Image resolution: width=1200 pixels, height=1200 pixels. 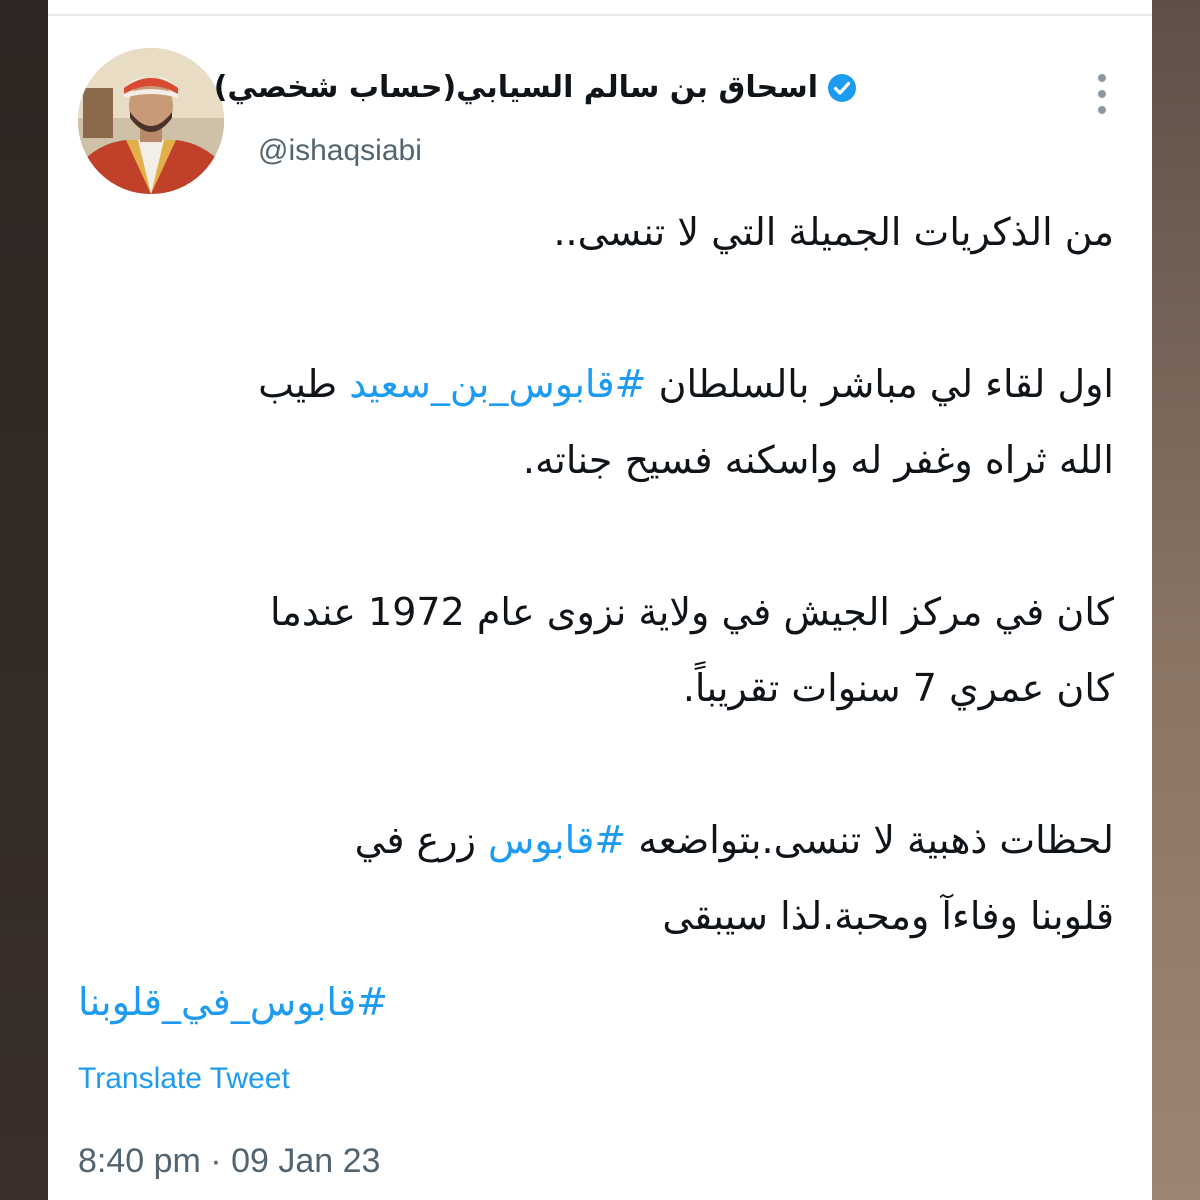 I want to click on avatar-photo, so click(x=151, y=121).